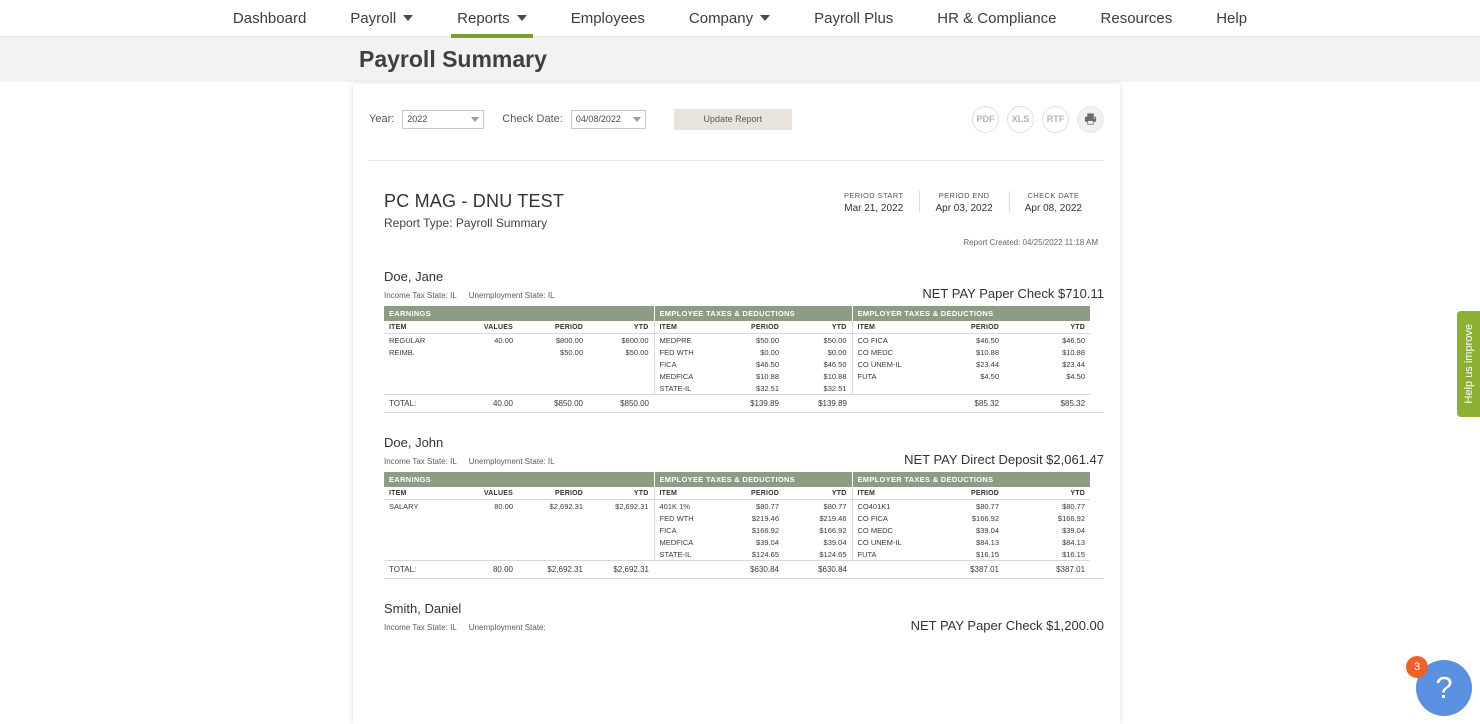 The width and height of the screenshot is (1480, 724). Describe the element at coordinates (1468, 364) in the screenshot. I see `help-us-improve-tab: Help us improve` at that location.